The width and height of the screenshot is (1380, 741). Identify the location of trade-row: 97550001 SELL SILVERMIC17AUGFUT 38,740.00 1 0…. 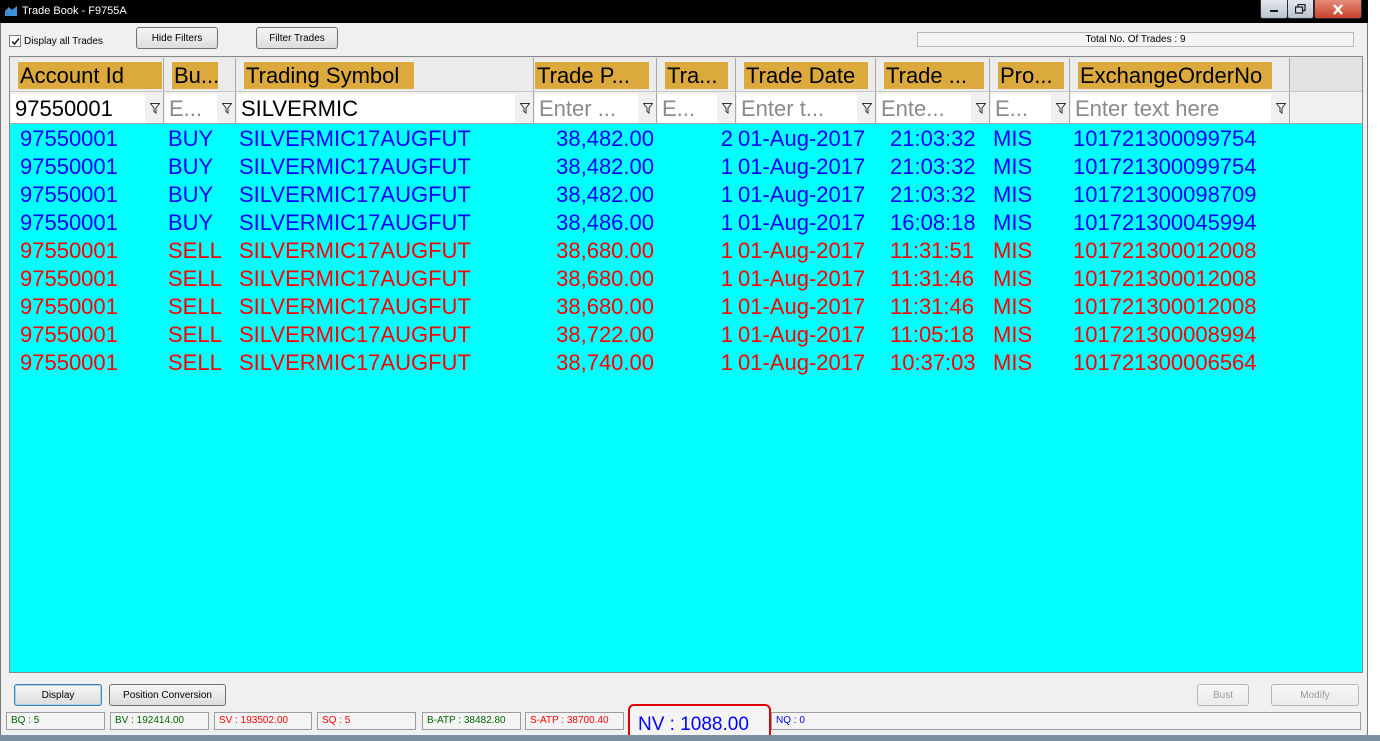
(686, 363).